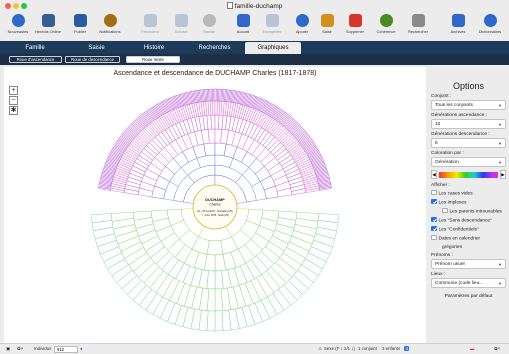 The height and width of the screenshot is (354, 509). I want to click on gradient-next-button: ▶, so click(503, 174).